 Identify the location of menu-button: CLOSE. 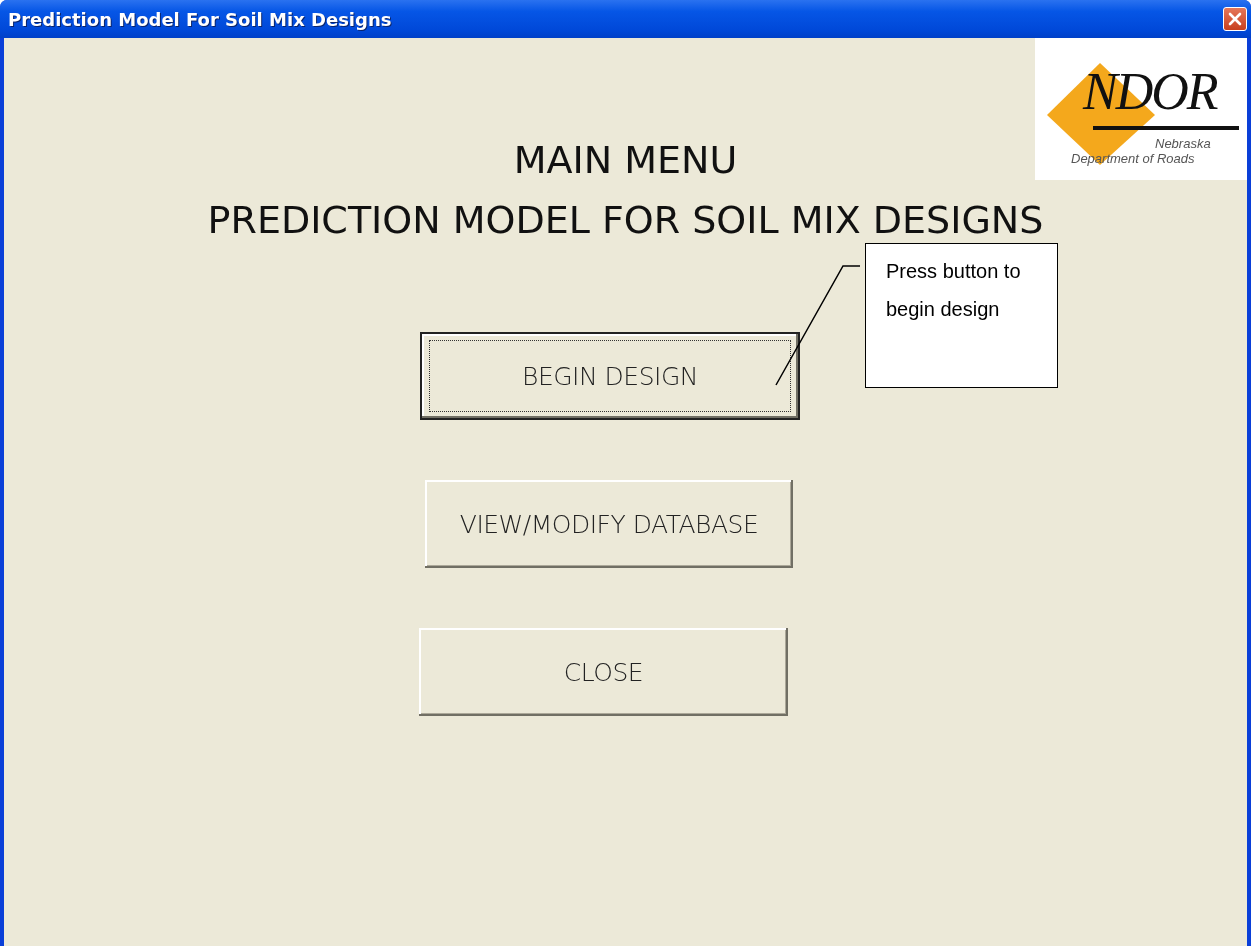
(603, 672).